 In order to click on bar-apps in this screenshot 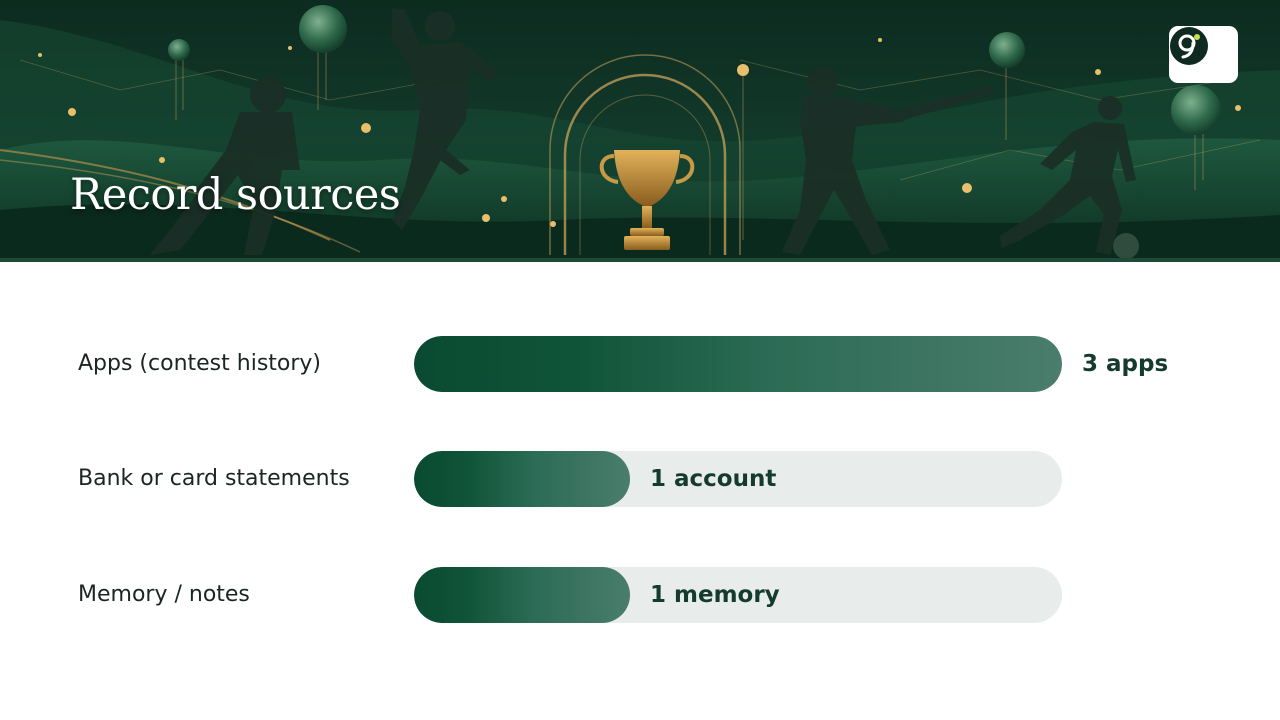, I will do `click(738, 364)`.